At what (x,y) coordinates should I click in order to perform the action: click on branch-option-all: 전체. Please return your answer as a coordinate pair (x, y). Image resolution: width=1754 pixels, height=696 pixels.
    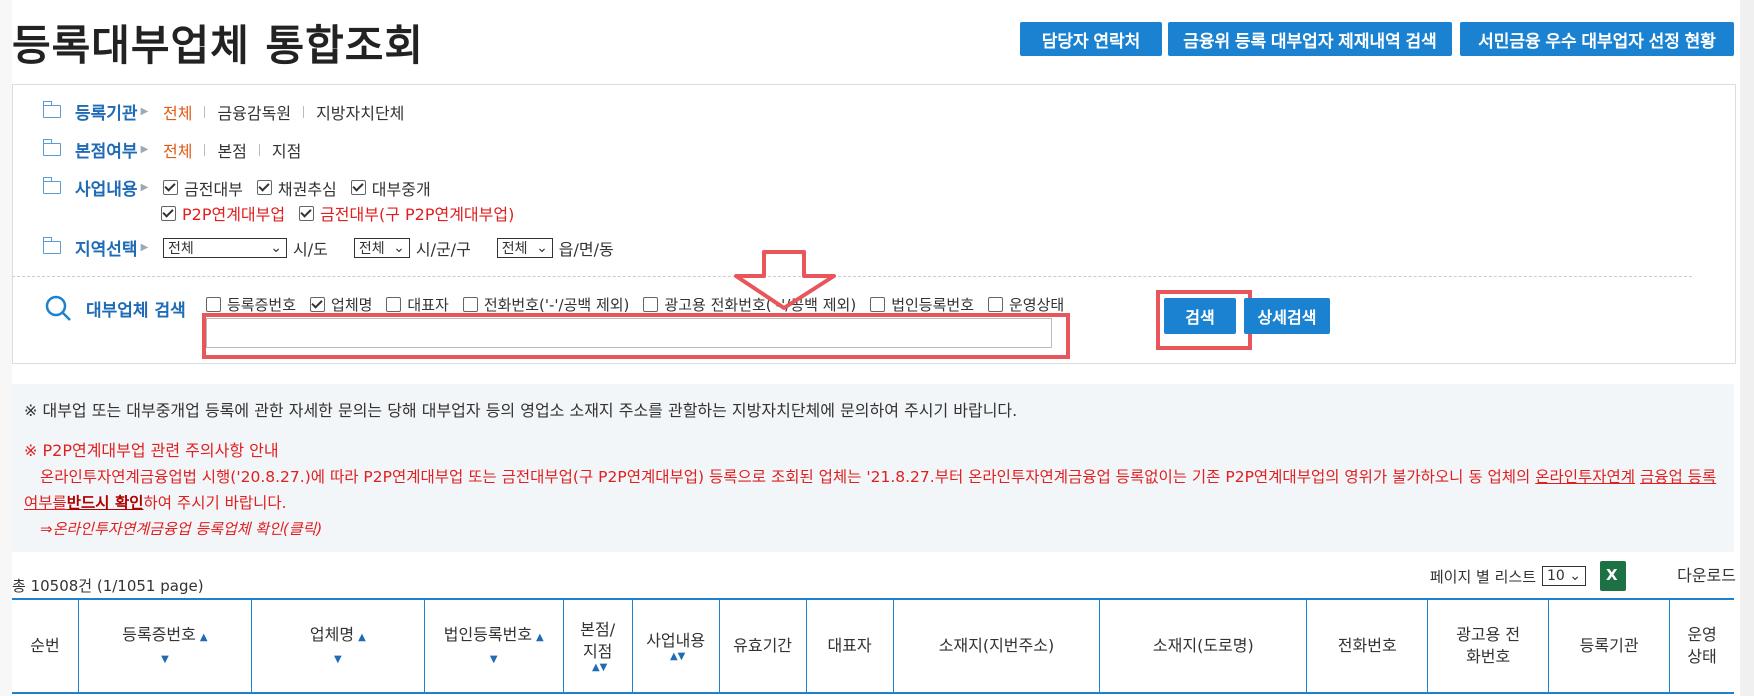
    Looking at the image, I should click on (177, 150).